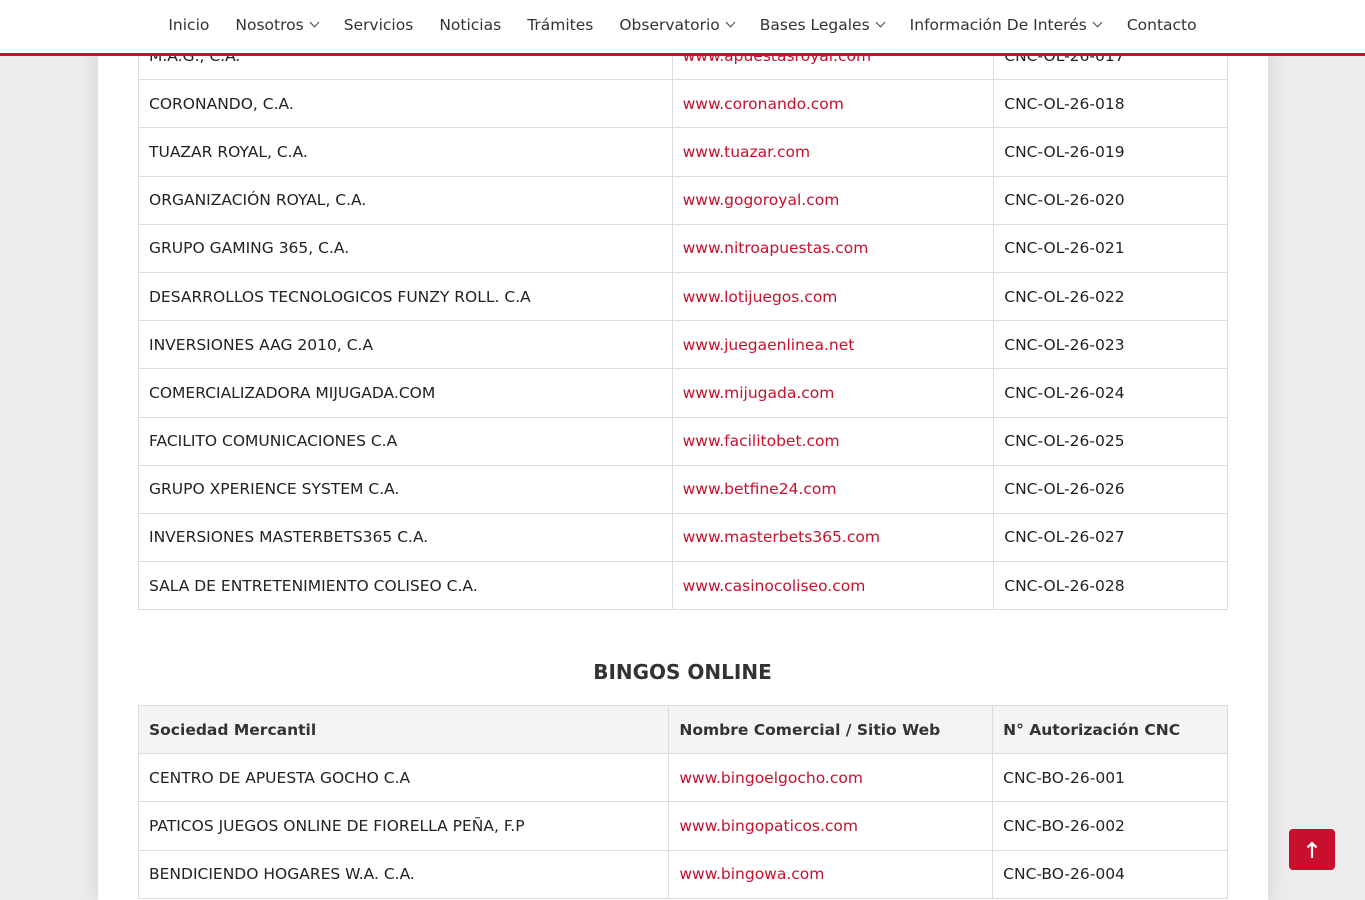 Image resolution: width=1365 pixels, height=900 pixels. Describe the element at coordinates (1110, 489) in the screenshot. I see `auth-code-cell: CNC-OL-26-026` at that location.